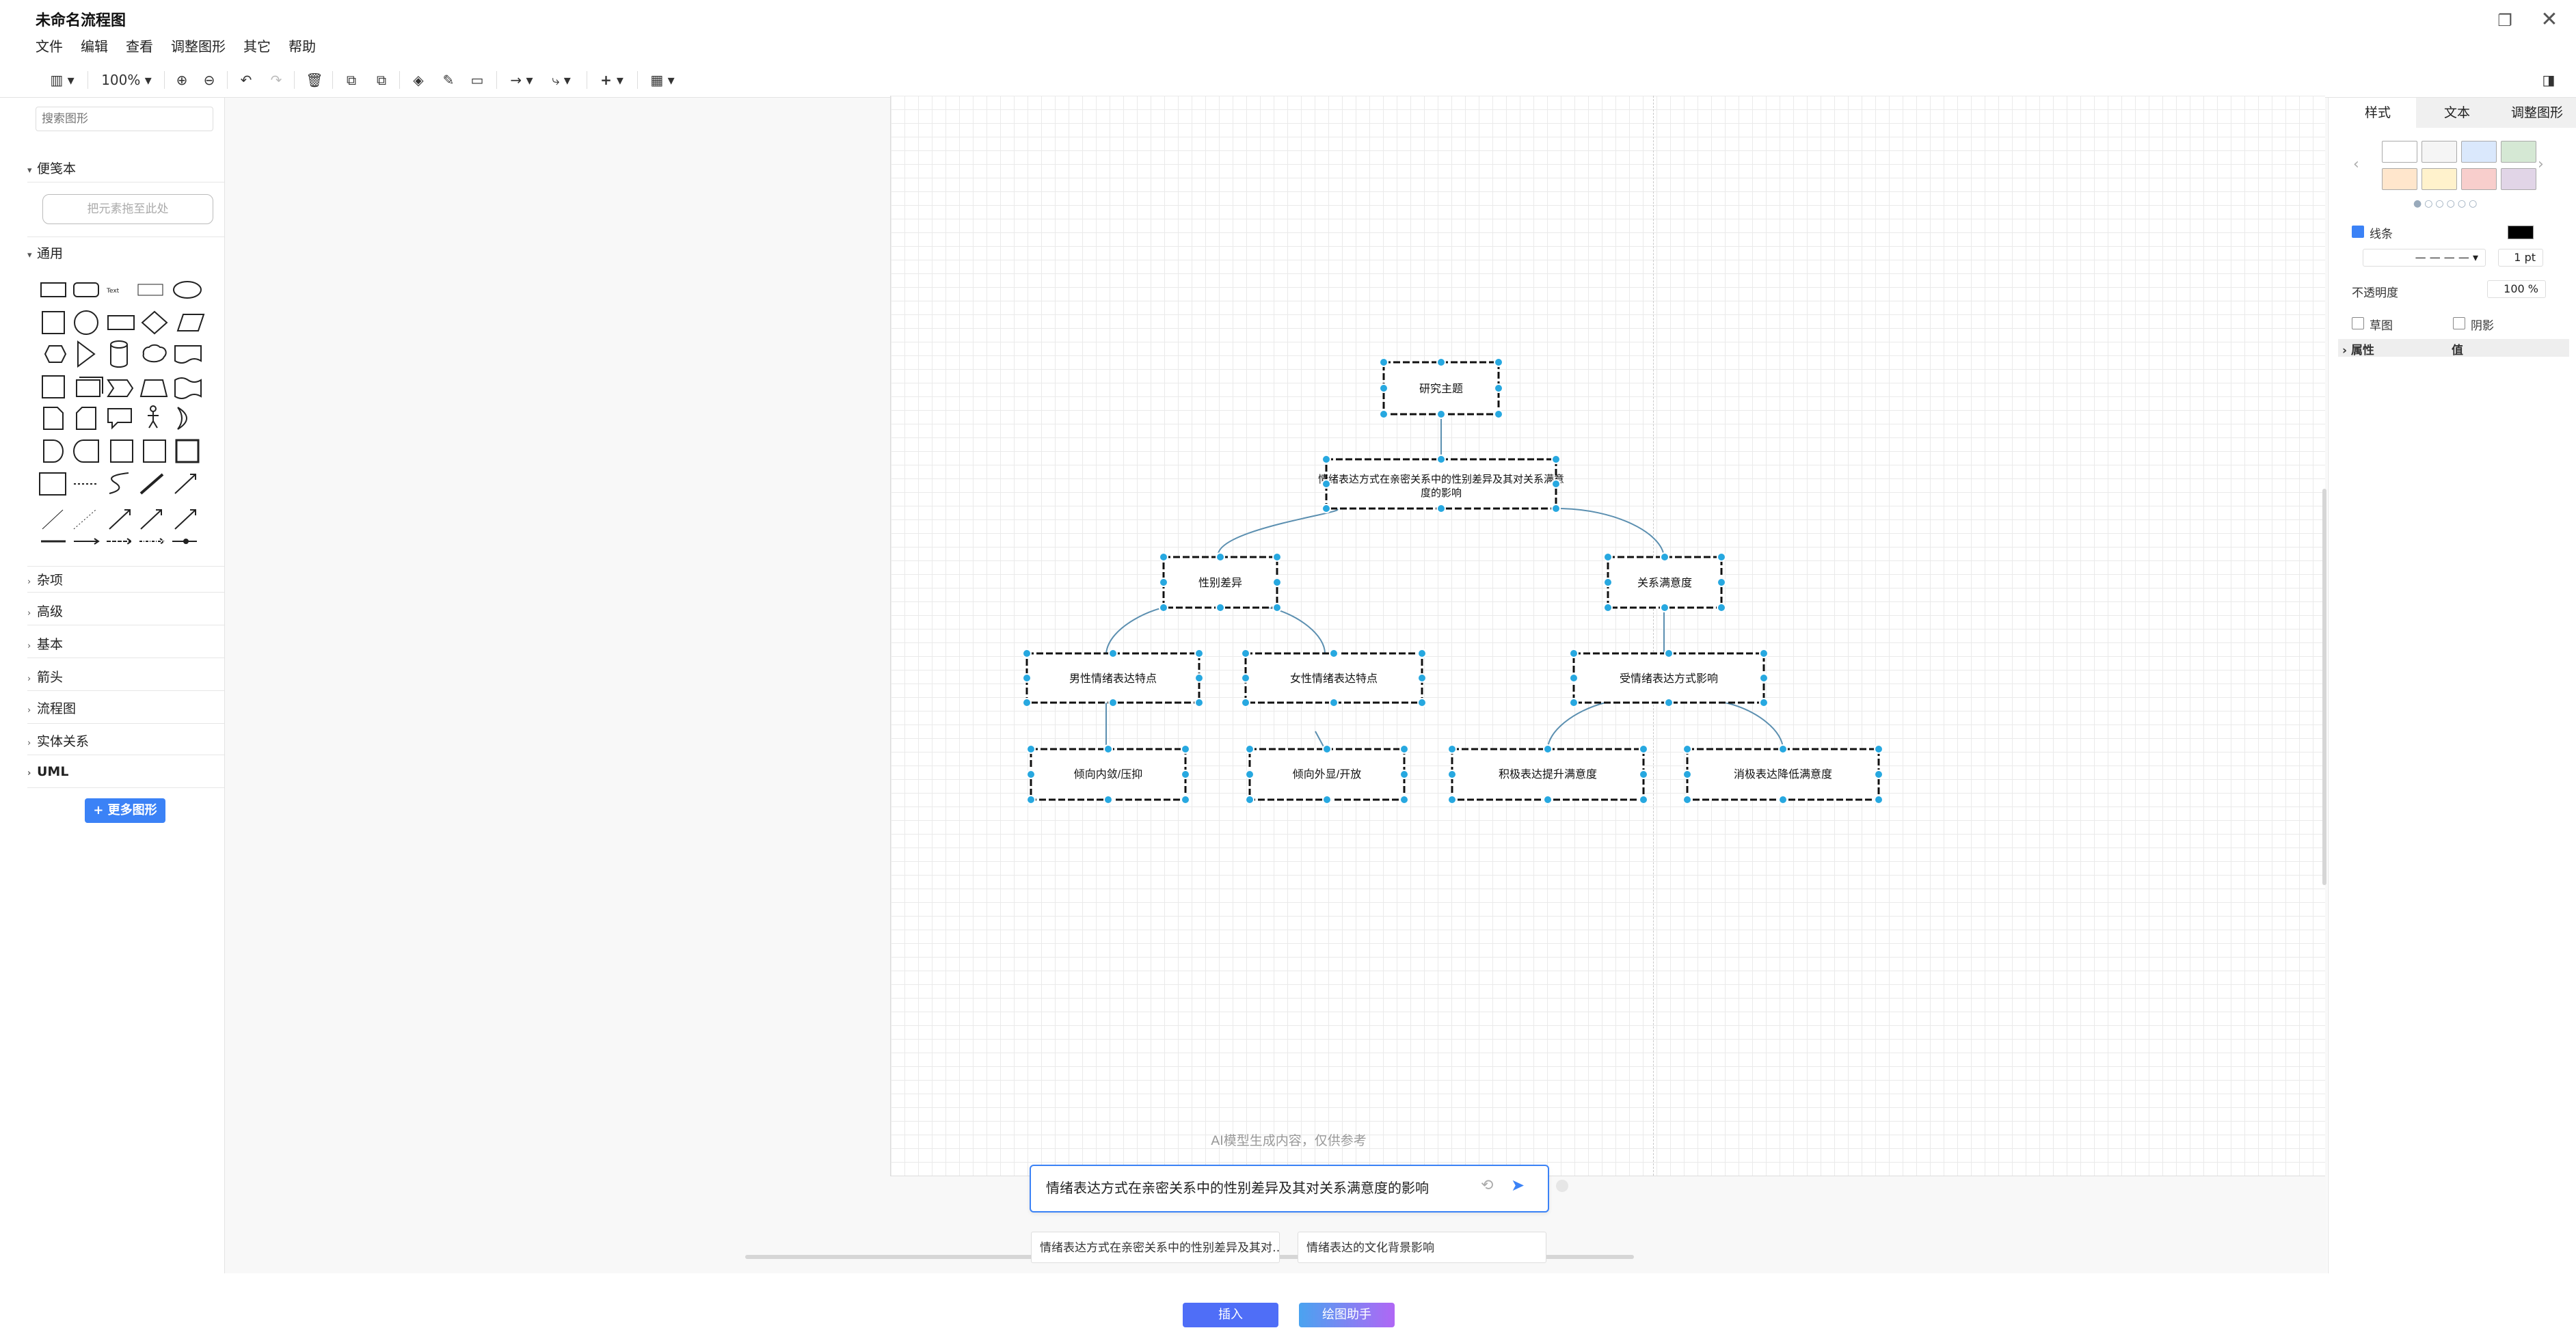 This screenshot has width=2576, height=1341. I want to click on category-advanced: › 高级, so click(45, 611).